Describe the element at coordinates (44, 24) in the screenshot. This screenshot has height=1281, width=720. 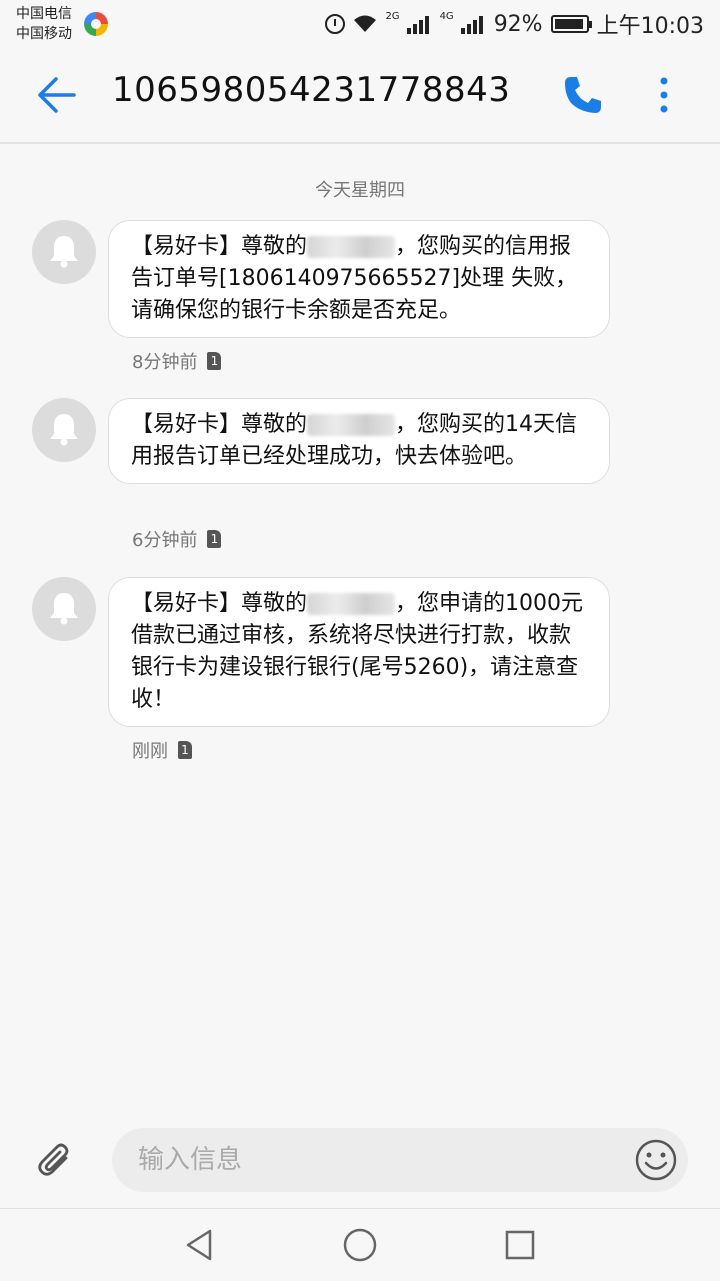
I see `carrier-labels: 中国电信 中国移动` at that location.